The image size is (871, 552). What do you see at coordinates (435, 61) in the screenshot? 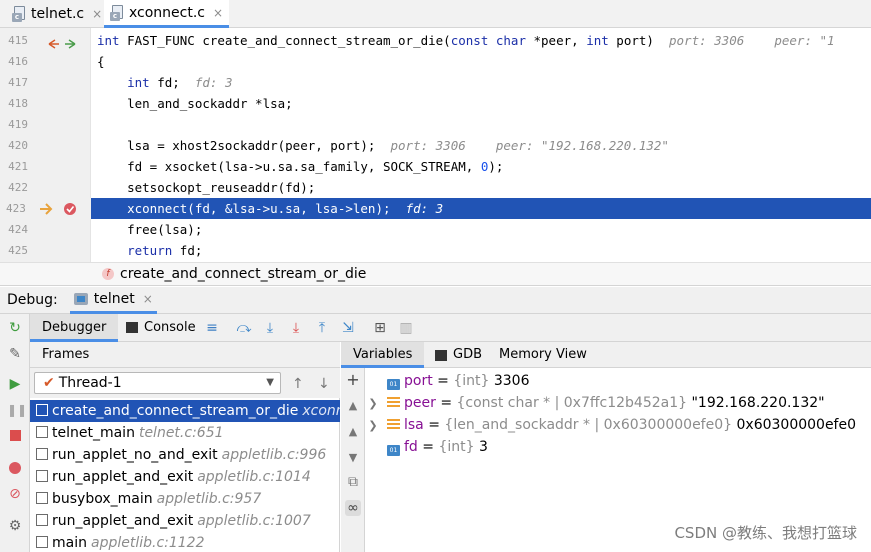
I see `code-line: 416 {` at bounding box center [435, 61].